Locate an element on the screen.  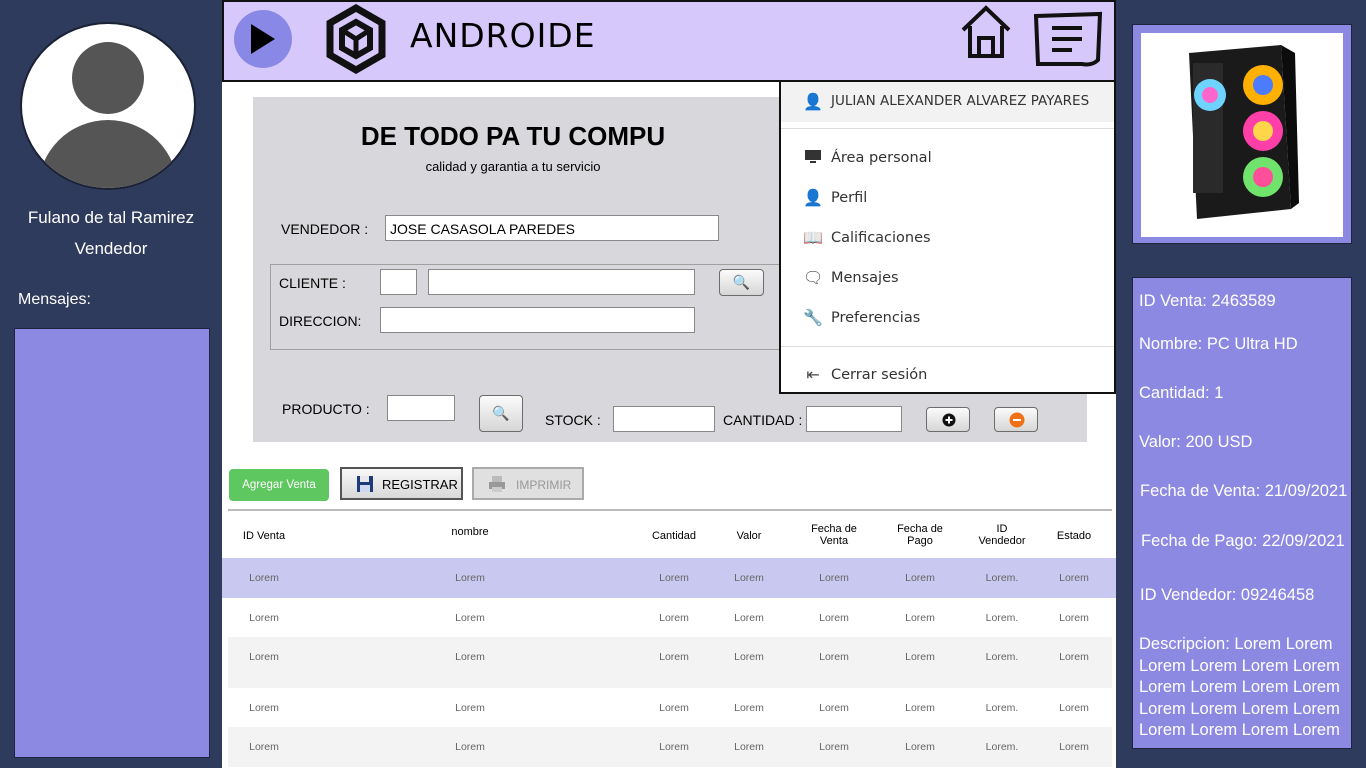
menu-item-perfil: 👤 Perfil is located at coordinates (947, 198).